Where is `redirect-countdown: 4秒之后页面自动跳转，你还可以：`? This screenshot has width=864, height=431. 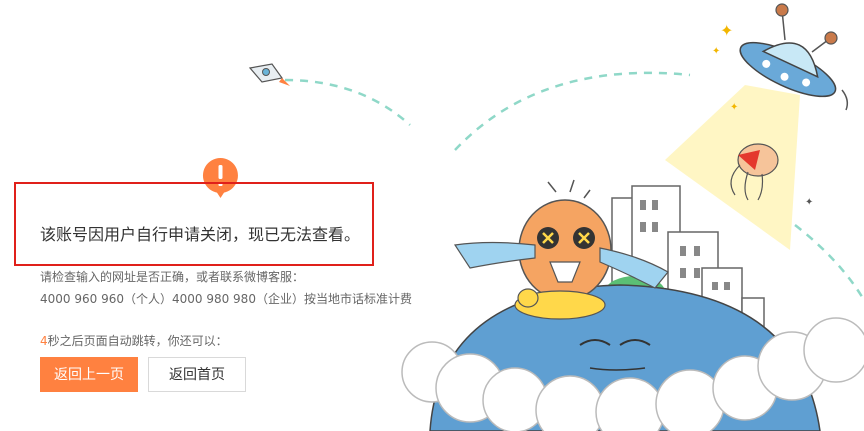
redirect-countdown: 4秒之后页面自动跳转，你还可以： is located at coordinates (134, 340).